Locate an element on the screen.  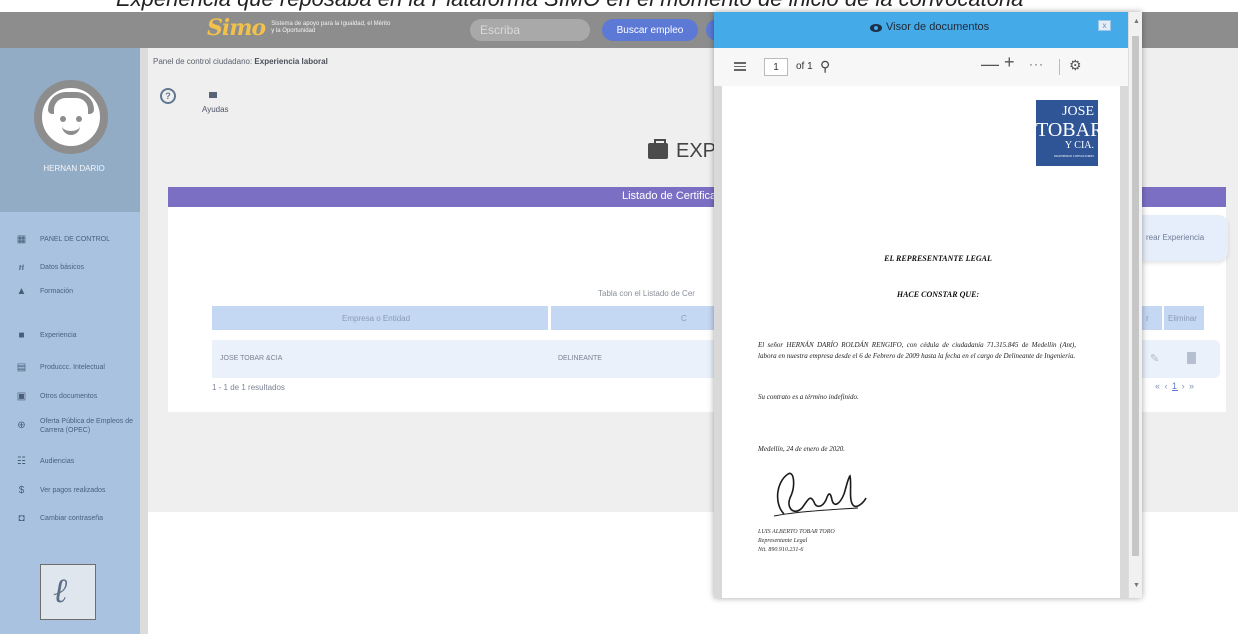
signer-nit: Nit. 890.910.231-6 is located at coordinates (781, 550).